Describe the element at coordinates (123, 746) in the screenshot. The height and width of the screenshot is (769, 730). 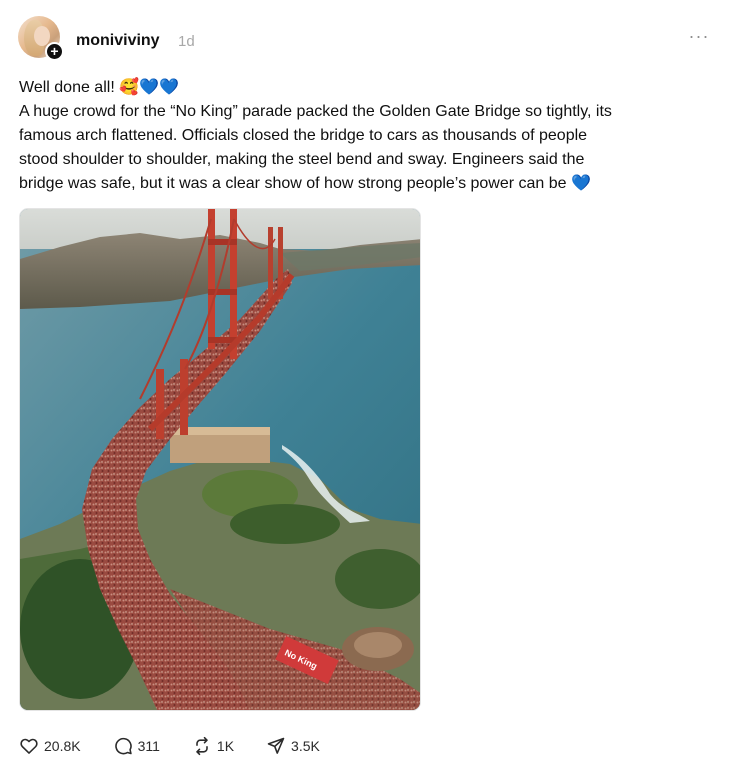
I see `comment-bubble-icon` at that location.